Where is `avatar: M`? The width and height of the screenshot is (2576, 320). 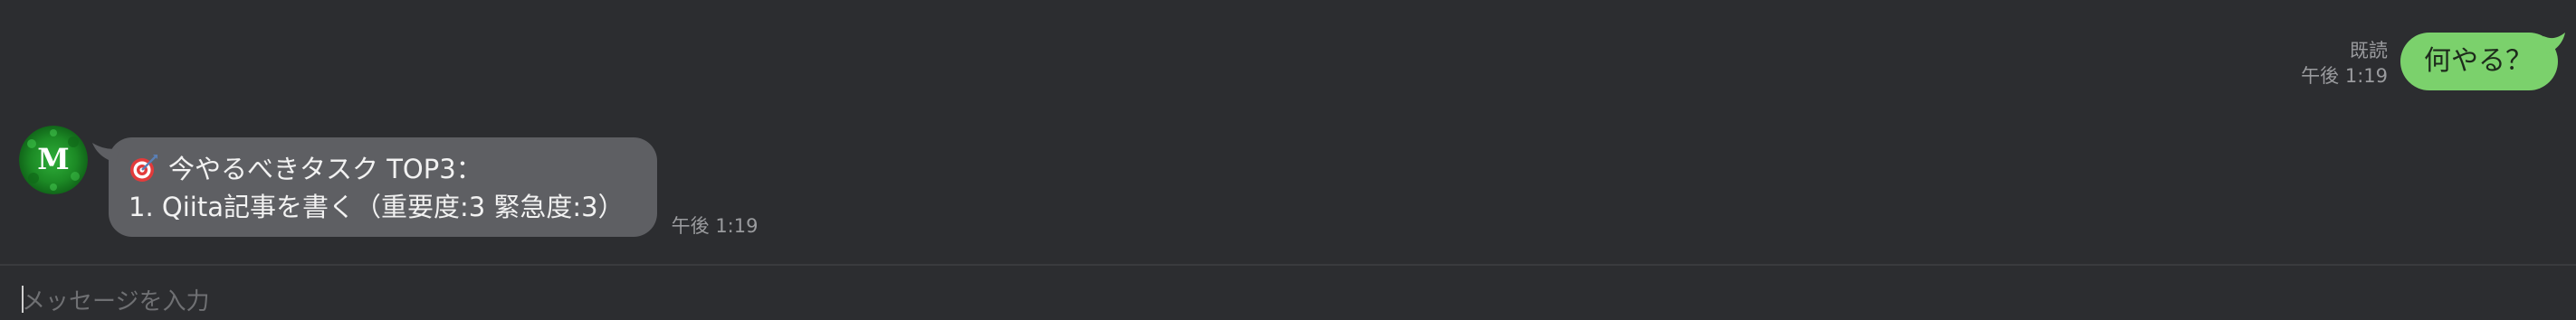
avatar: M is located at coordinates (54, 160).